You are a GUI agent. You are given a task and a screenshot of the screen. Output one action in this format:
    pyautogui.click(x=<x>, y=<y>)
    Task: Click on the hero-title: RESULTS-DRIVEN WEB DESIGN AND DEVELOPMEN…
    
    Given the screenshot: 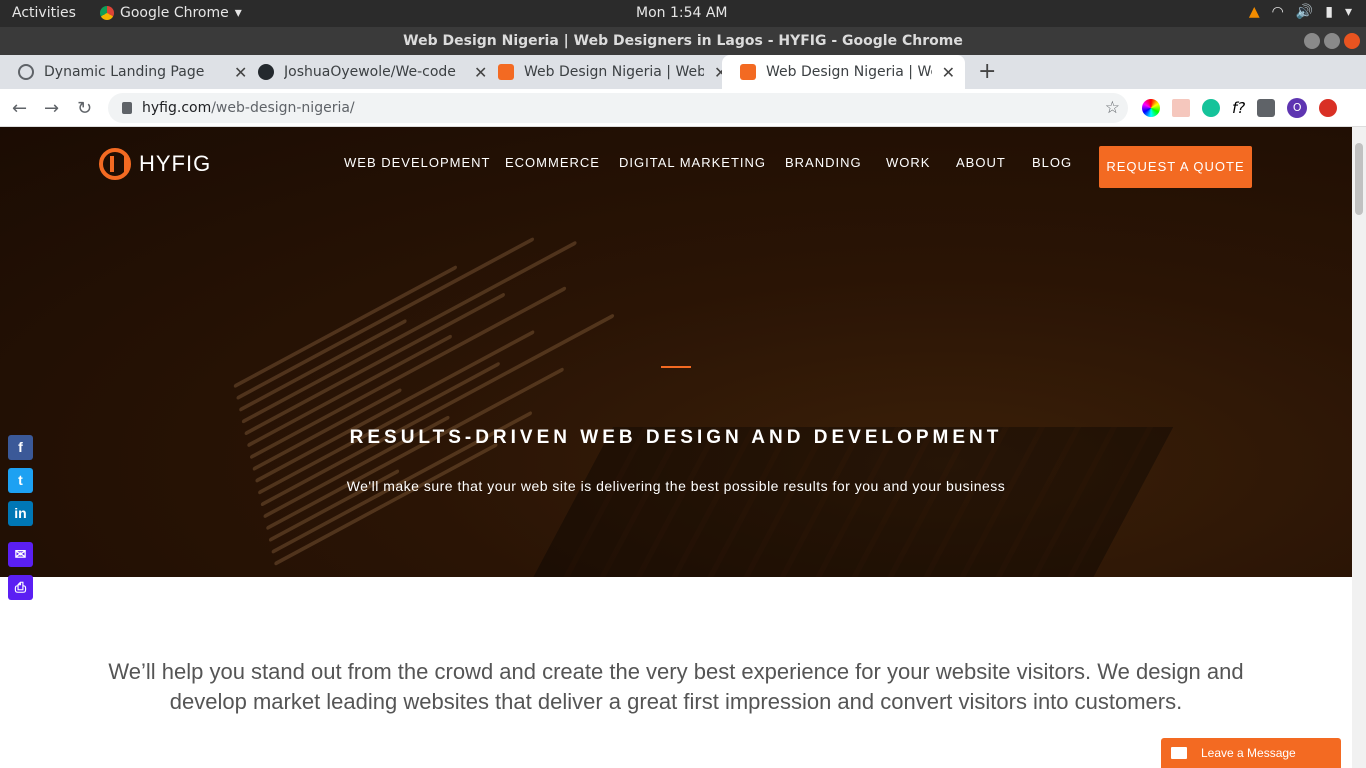 What is the action you would take?
    pyautogui.click(x=676, y=437)
    